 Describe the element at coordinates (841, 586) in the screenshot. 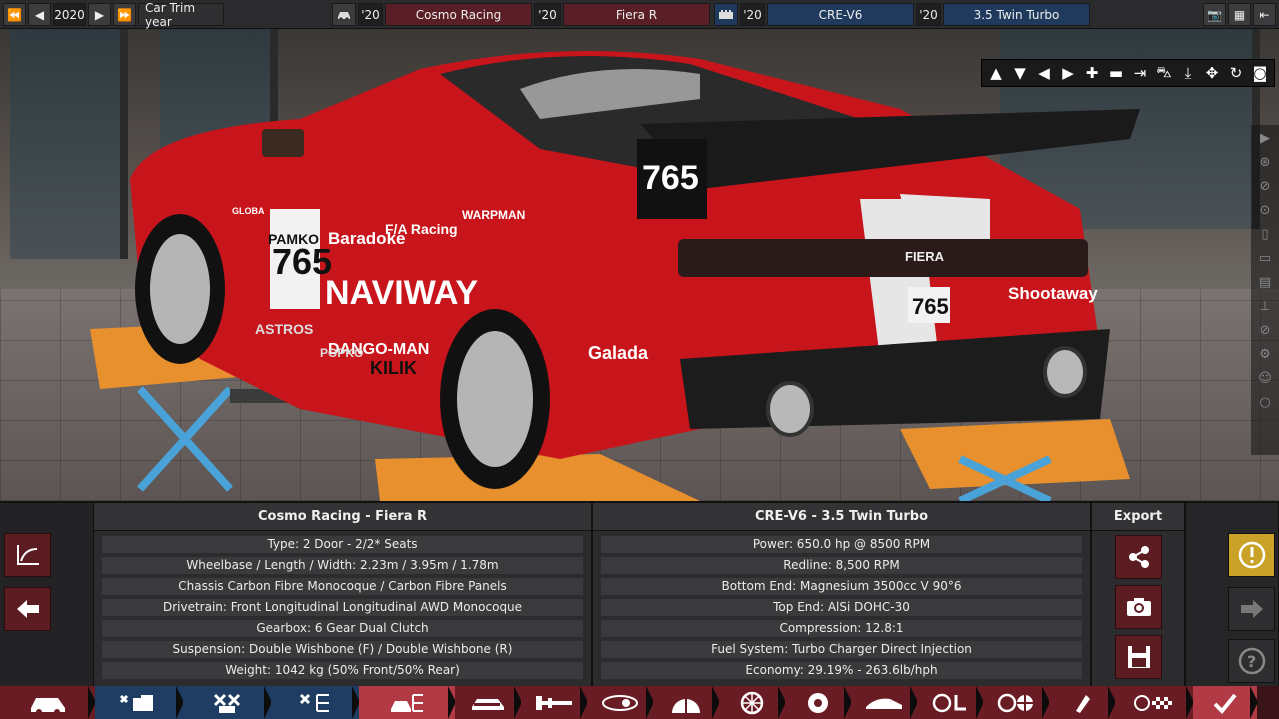

I see `engine-info-row: Bottom End: Magnesium 3500cc V 90°6` at that location.